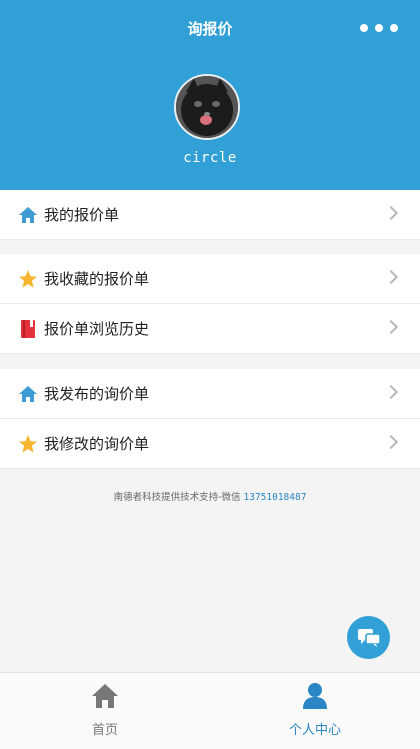 This screenshot has height=749, width=420. Describe the element at coordinates (28, 329) in the screenshot. I see `book-icon` at that location.